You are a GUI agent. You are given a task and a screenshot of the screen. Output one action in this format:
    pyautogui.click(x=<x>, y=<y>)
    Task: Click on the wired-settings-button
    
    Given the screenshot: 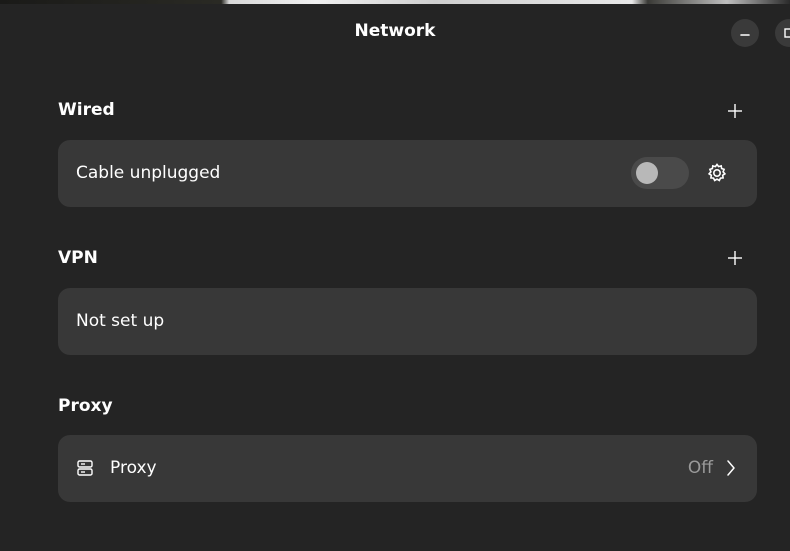 What is the action you would take?
    pyautogui.click(x=717, y=173)
    